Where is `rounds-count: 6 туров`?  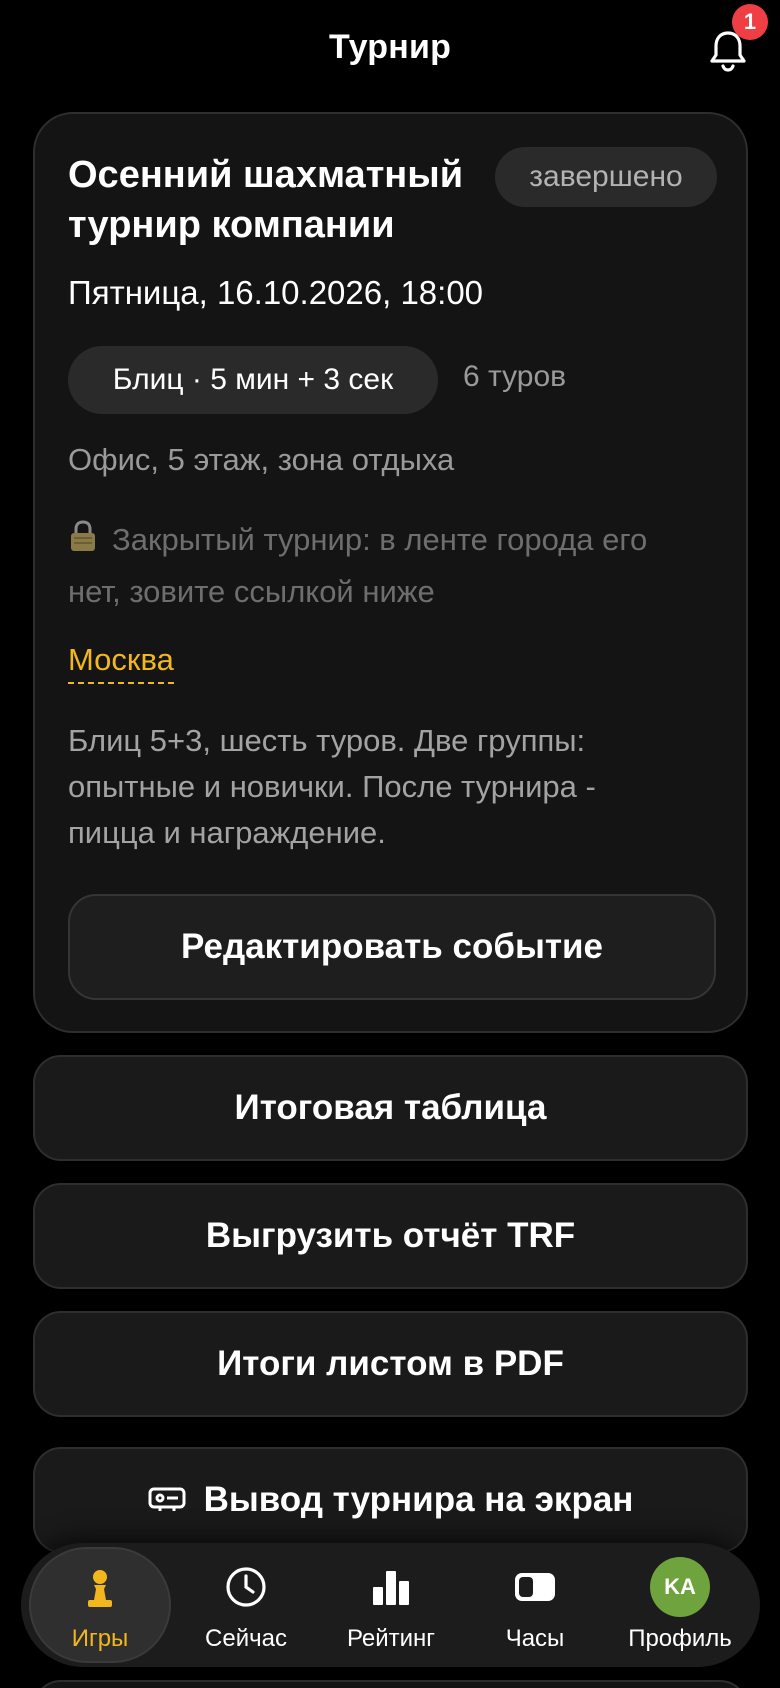
rounds-count: 6 туров is located at coordinates (515, 376).